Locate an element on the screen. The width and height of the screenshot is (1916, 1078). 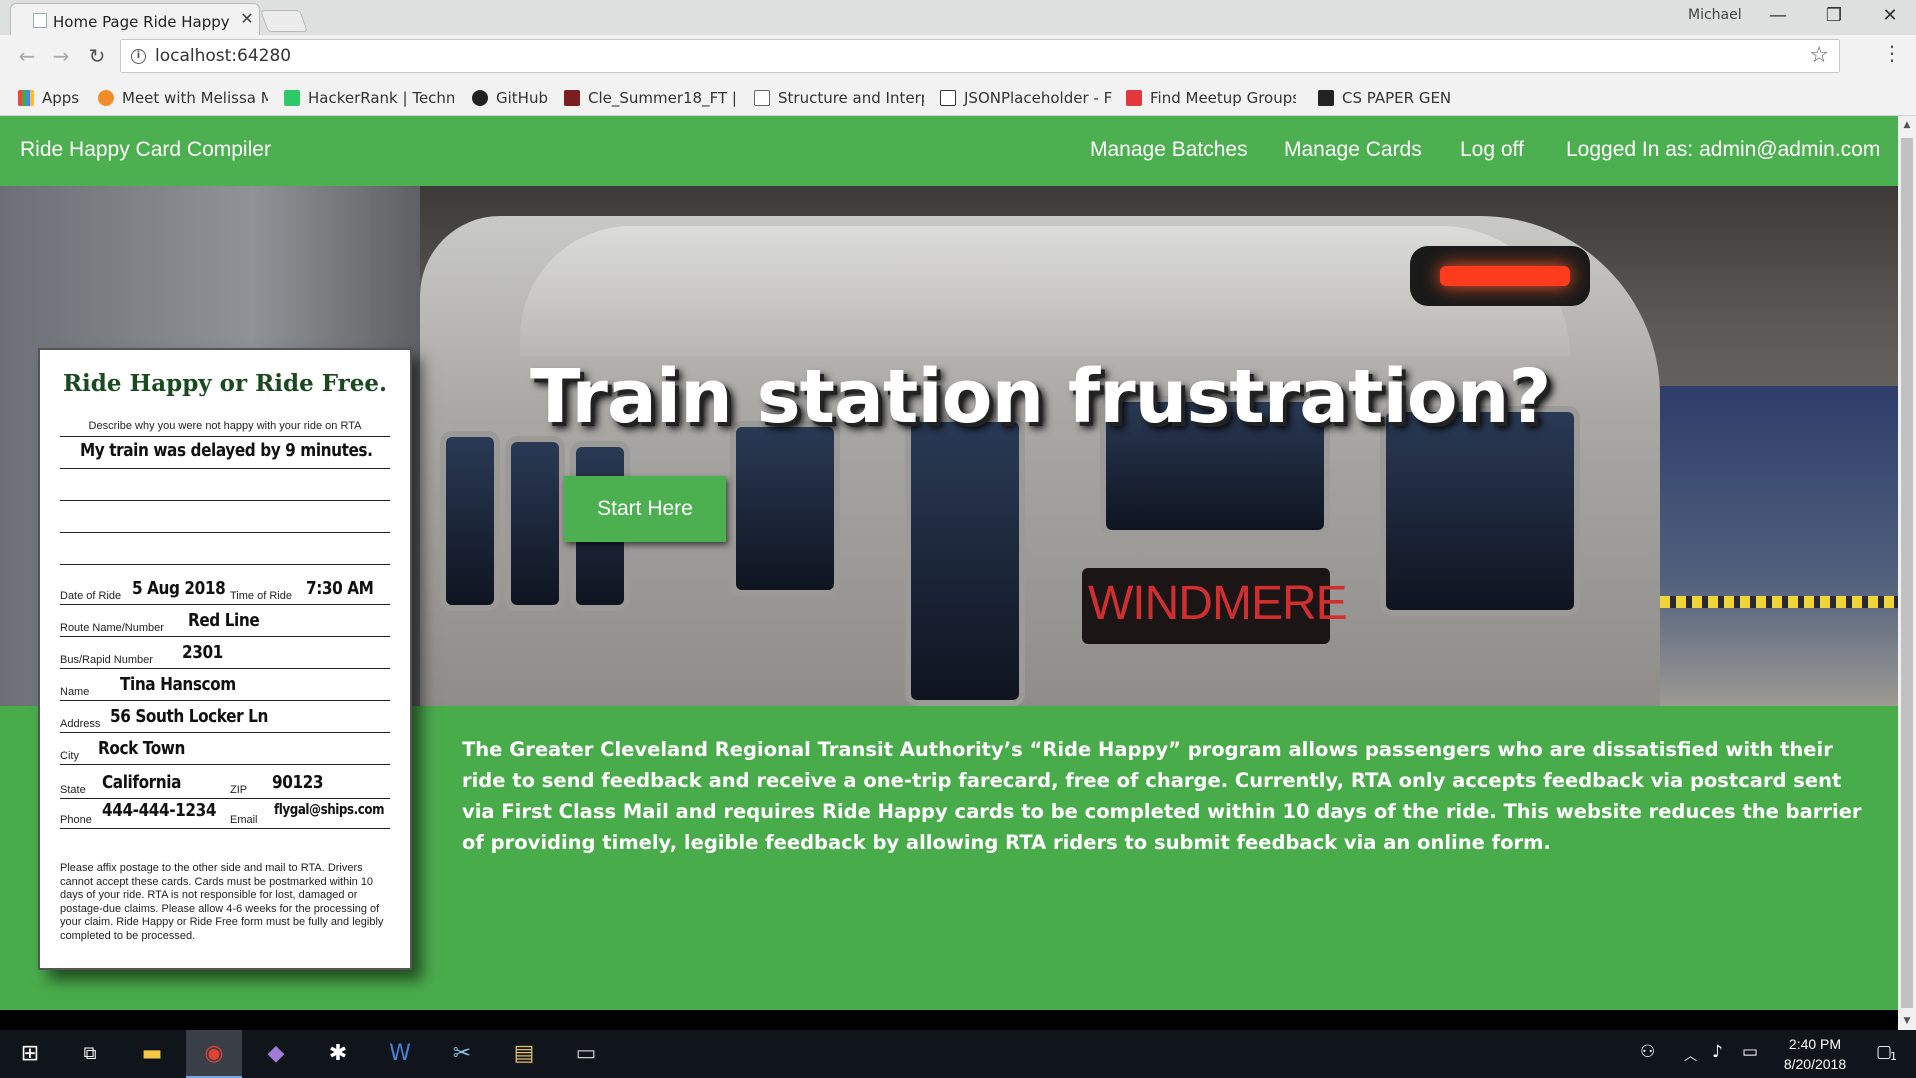
volume-icon: ♪ is located at coordinates (1717, 1052).